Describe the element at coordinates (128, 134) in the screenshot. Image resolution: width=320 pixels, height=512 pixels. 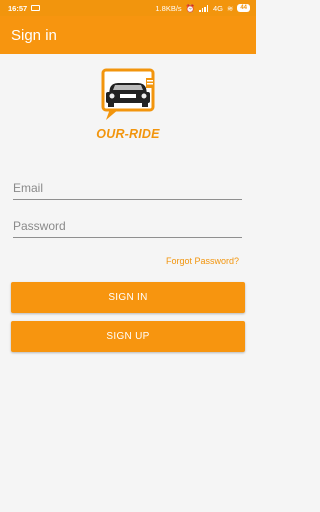
I see `logo-text: OUR-RIDE` at that location.